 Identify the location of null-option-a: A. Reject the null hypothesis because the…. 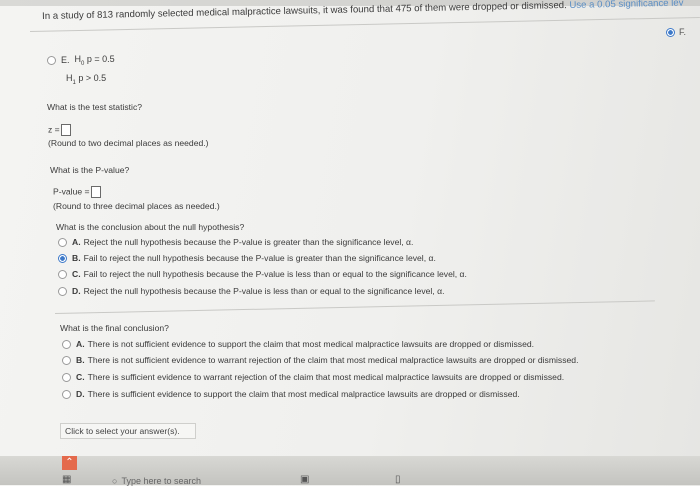
(235, 242).